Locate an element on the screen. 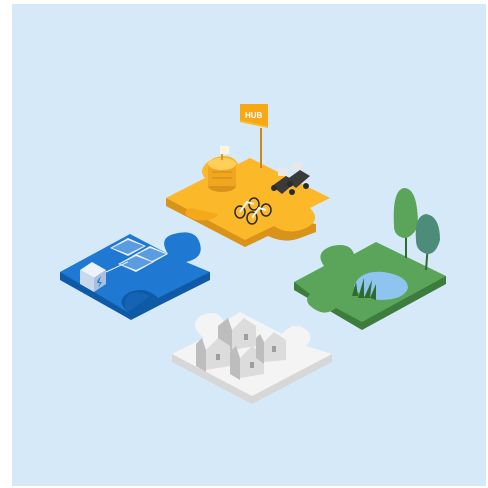 This screenshot has width=488, height=488. hub-flag-icon: HUB is located at coordinates (254, 136).